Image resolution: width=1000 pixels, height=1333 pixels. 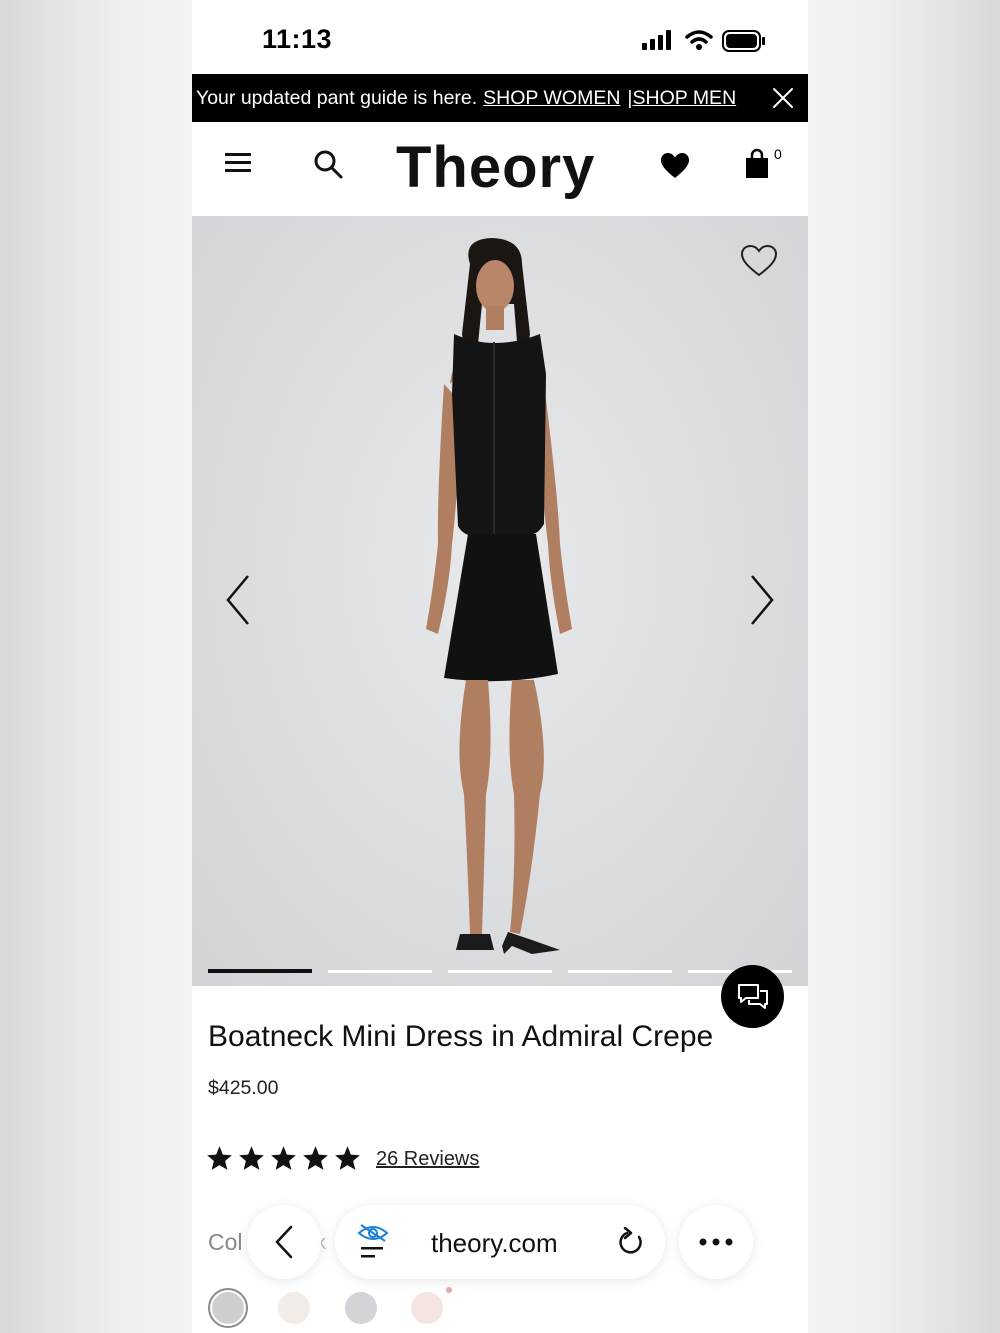 What do you see at coordinates (761, 600) in the screenshot?
I see `chevron-right-icon` at bounding box center [761, 600].